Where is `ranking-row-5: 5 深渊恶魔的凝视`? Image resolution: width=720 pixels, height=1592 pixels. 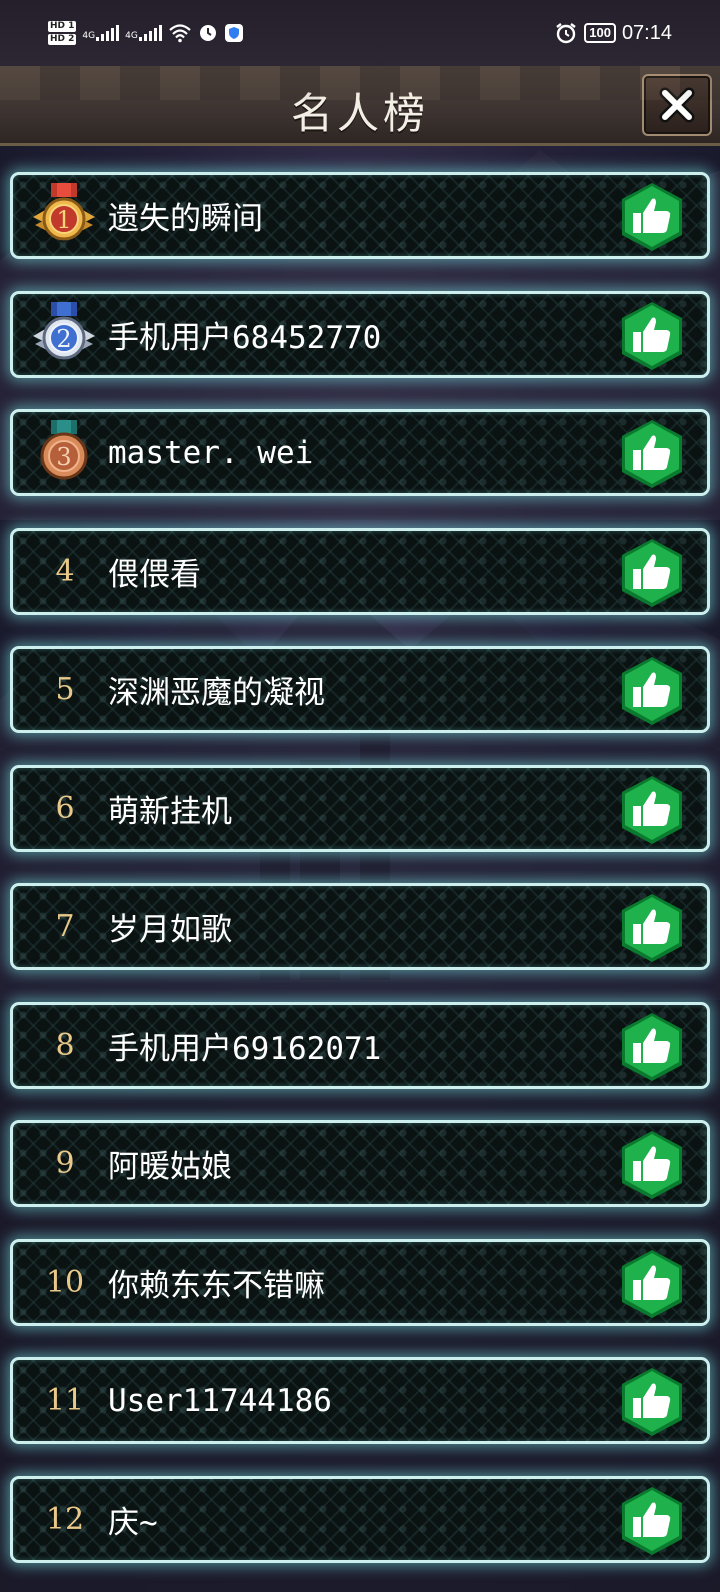
ranking-row-5: 5 深渊恶魔的凝视 is located at coordinates (360, 689).